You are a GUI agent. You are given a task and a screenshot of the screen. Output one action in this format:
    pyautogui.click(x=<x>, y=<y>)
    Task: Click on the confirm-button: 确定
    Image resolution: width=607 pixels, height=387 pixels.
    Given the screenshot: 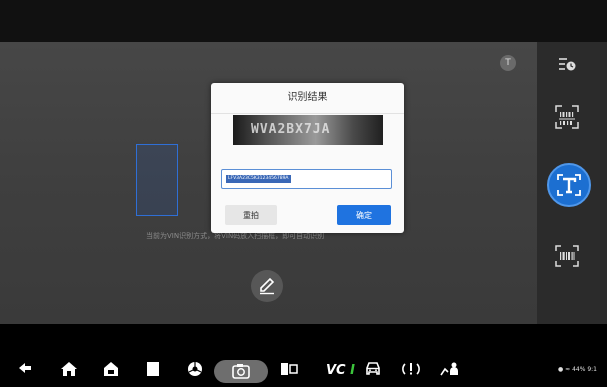 What is the action you would take?
    pyautogui.click(x=364, y=215)
    